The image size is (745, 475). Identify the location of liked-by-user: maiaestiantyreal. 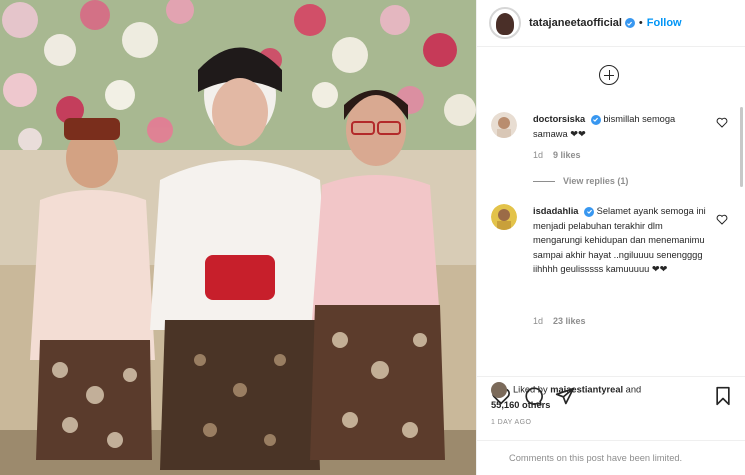
(586, 389).